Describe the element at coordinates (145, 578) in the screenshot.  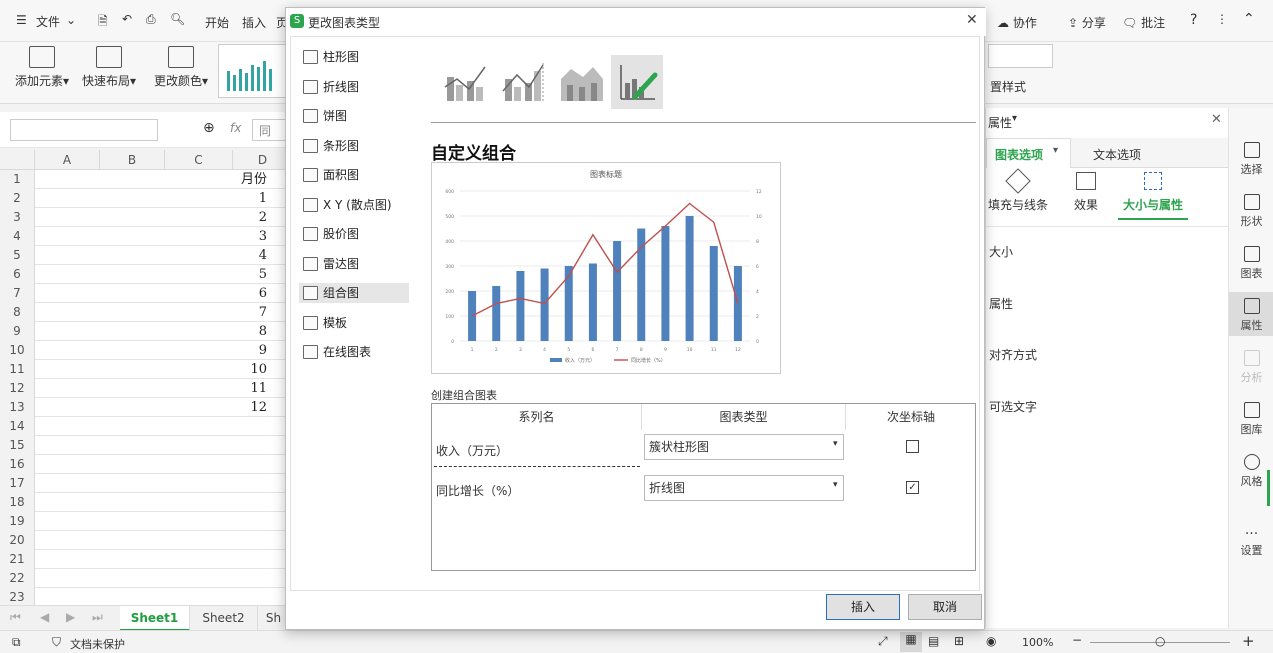
I see `table-row: 22` at that location.